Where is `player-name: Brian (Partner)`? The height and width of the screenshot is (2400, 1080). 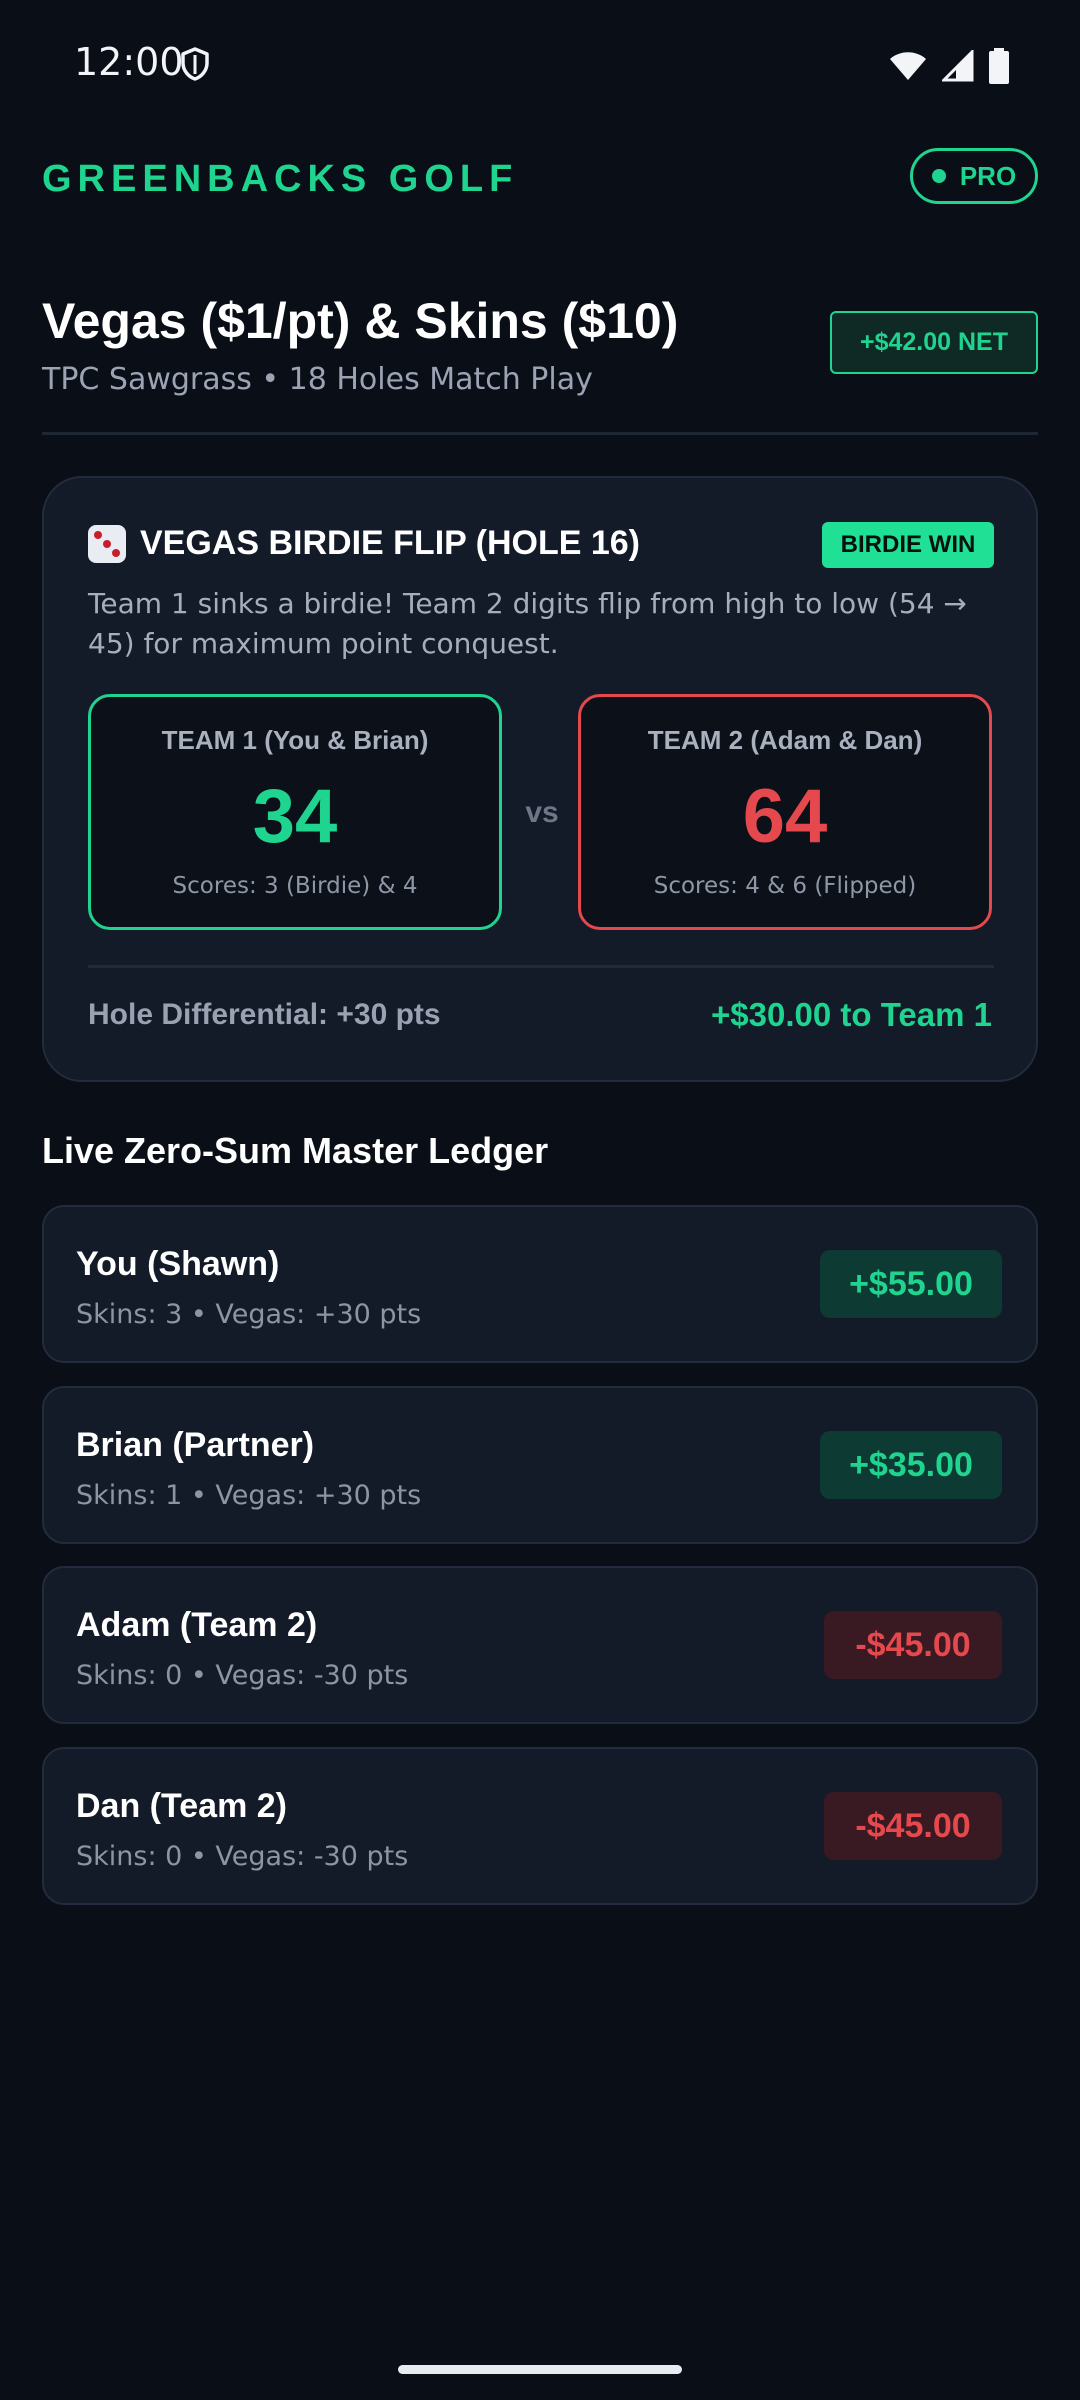
player-name: Brian (Partner) is located at coordinates (195, 1445).